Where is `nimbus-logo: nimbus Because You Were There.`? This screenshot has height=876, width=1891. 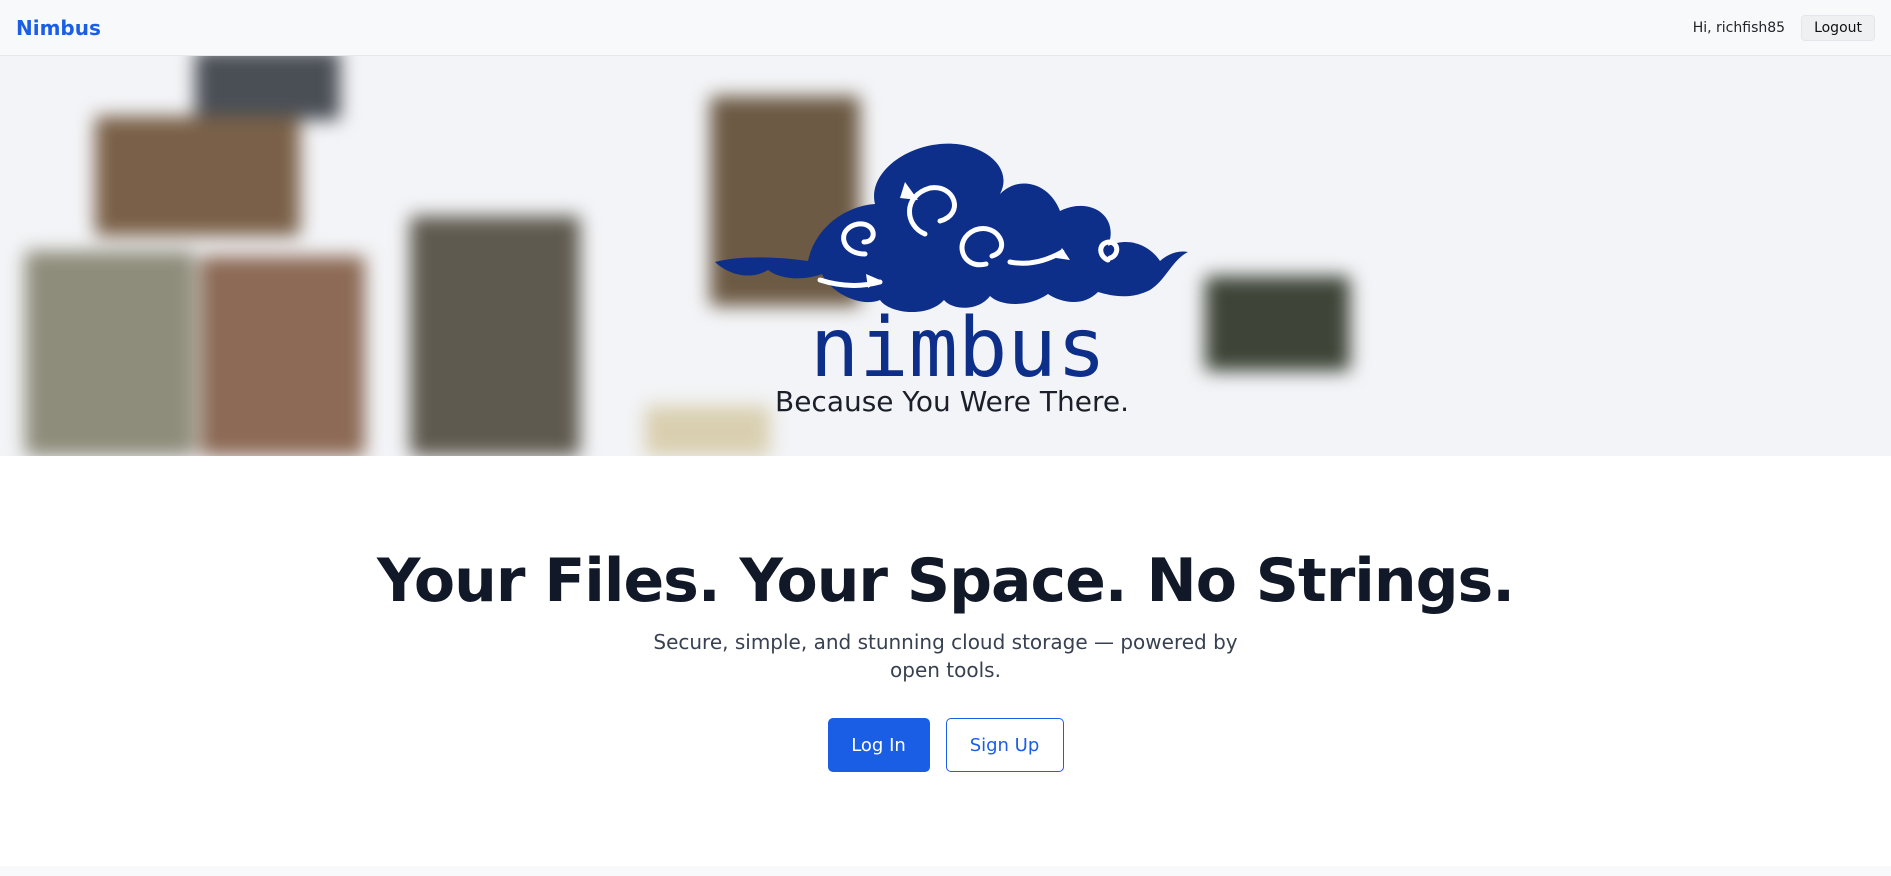 nimbus-logo: nimbus Because You Were There. is located at coordinates (951, 280).